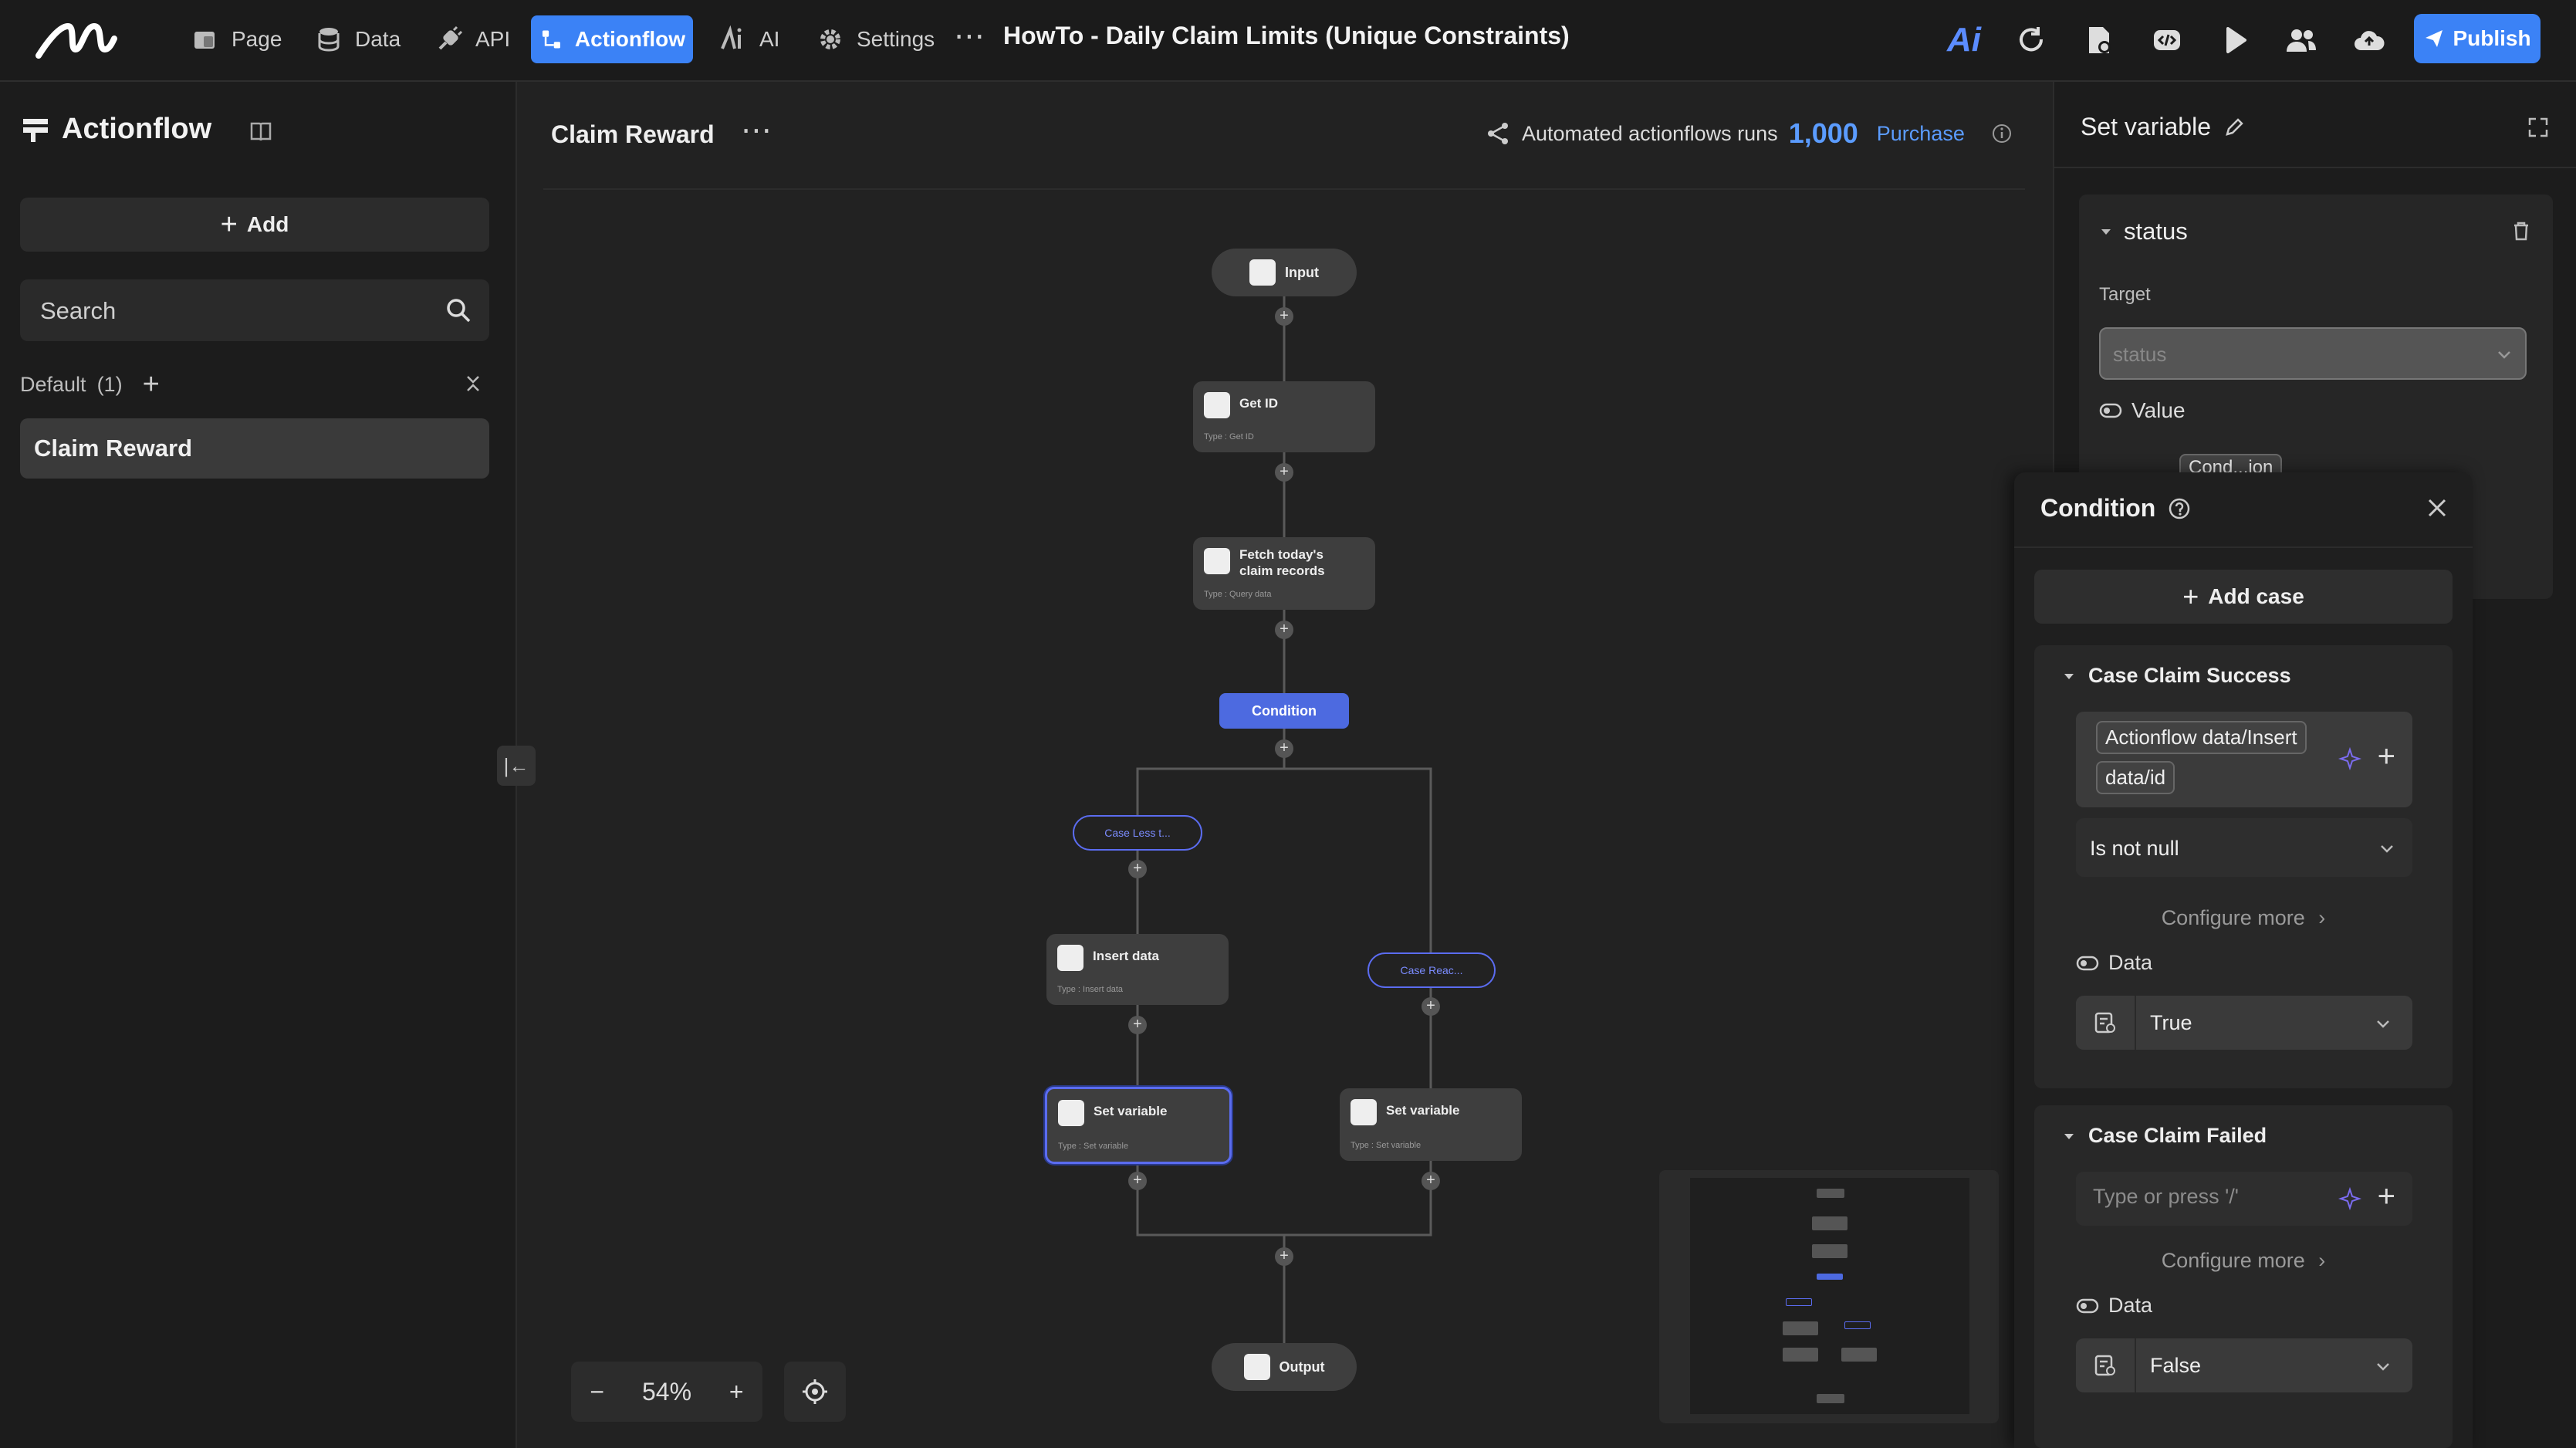 This screenshot has width=2576, height=1448. I want to click on minimap-viewport, so click(1829, 1296).